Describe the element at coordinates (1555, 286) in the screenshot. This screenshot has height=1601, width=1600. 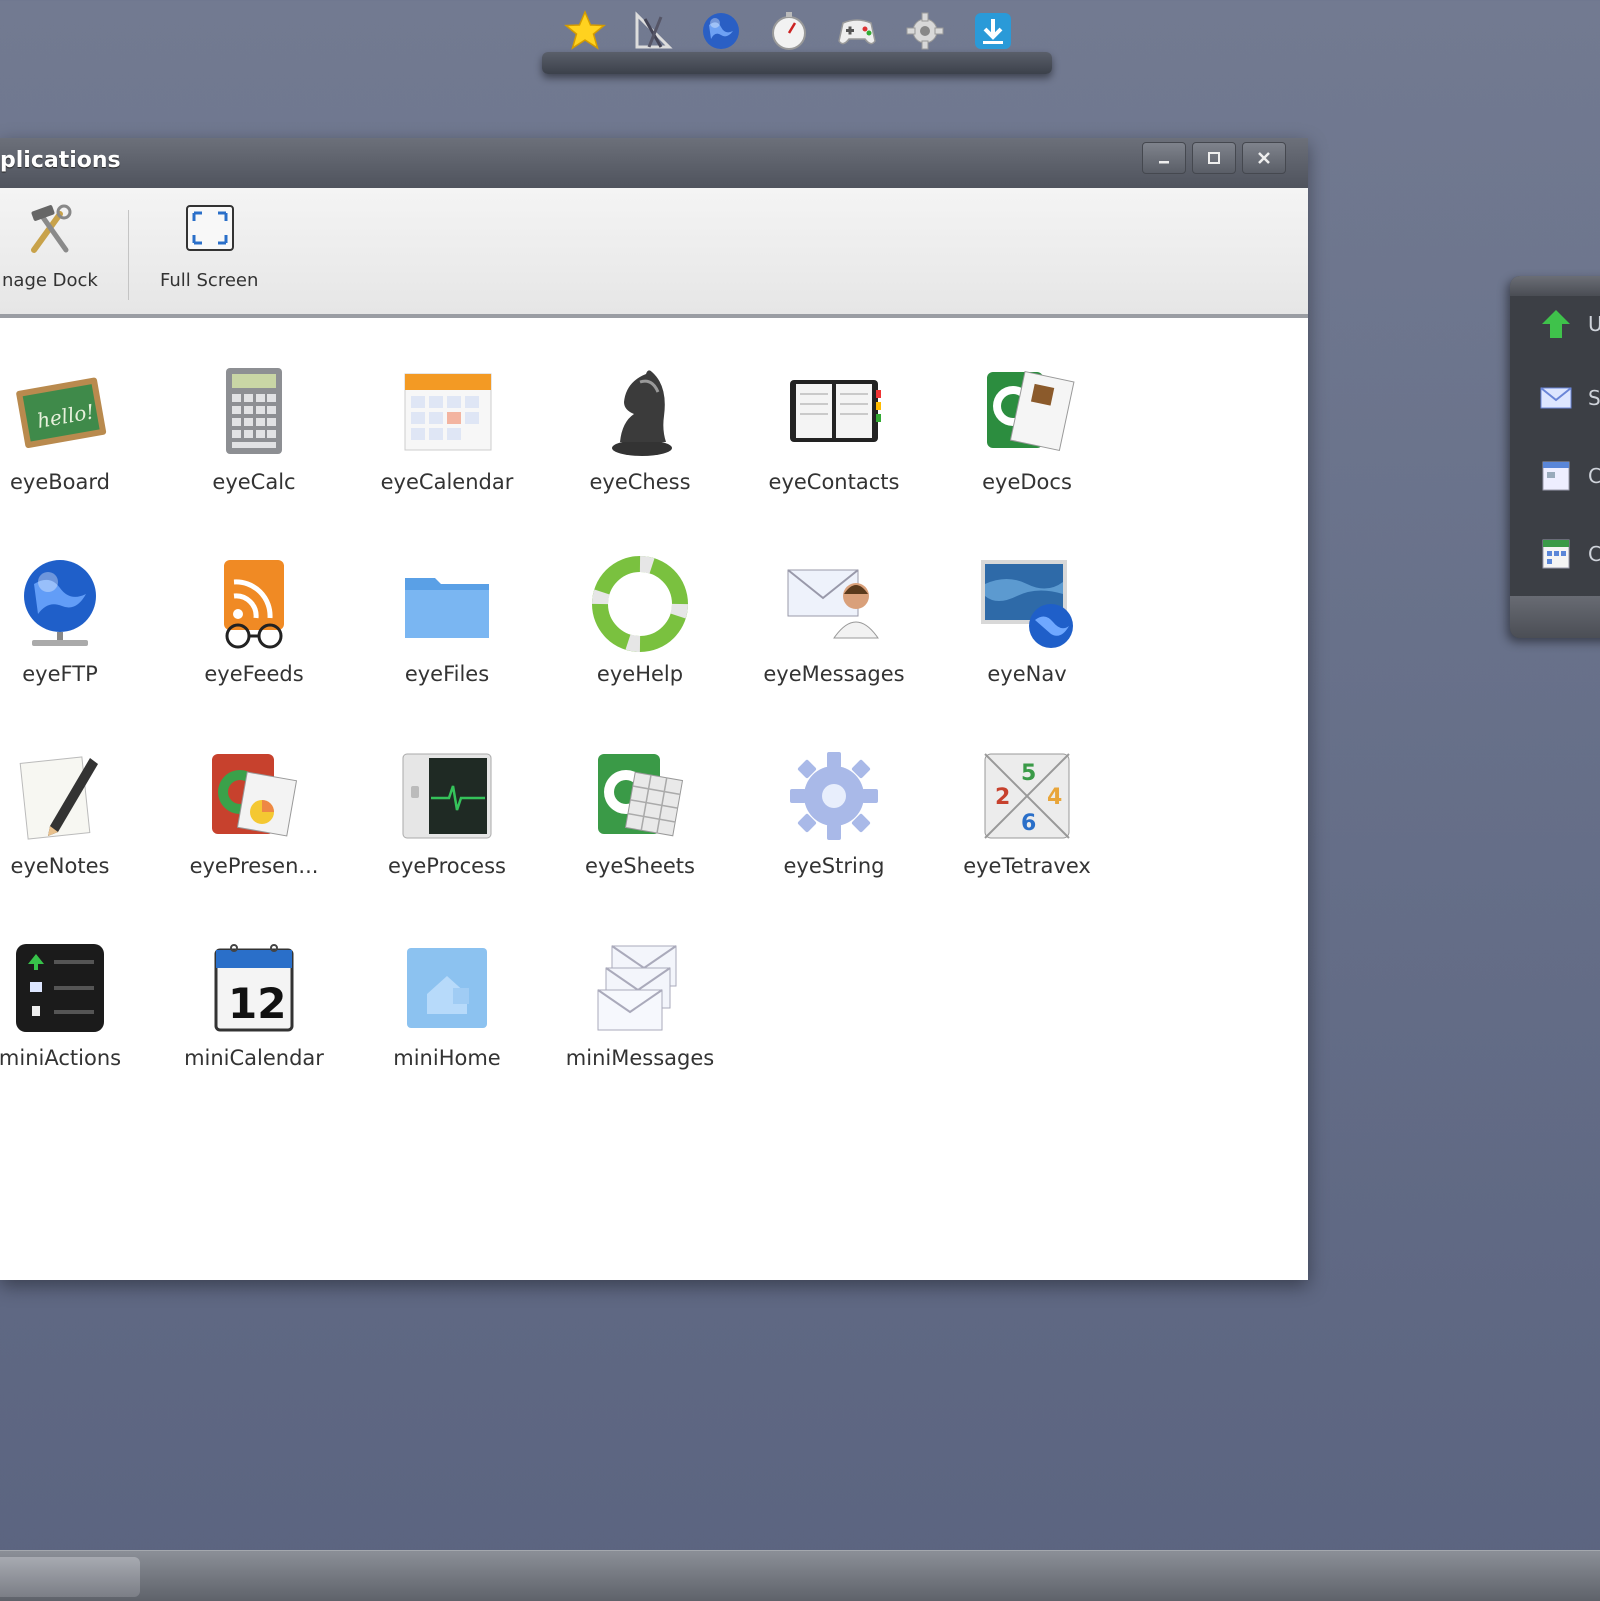
I see `panel-header` at that location.